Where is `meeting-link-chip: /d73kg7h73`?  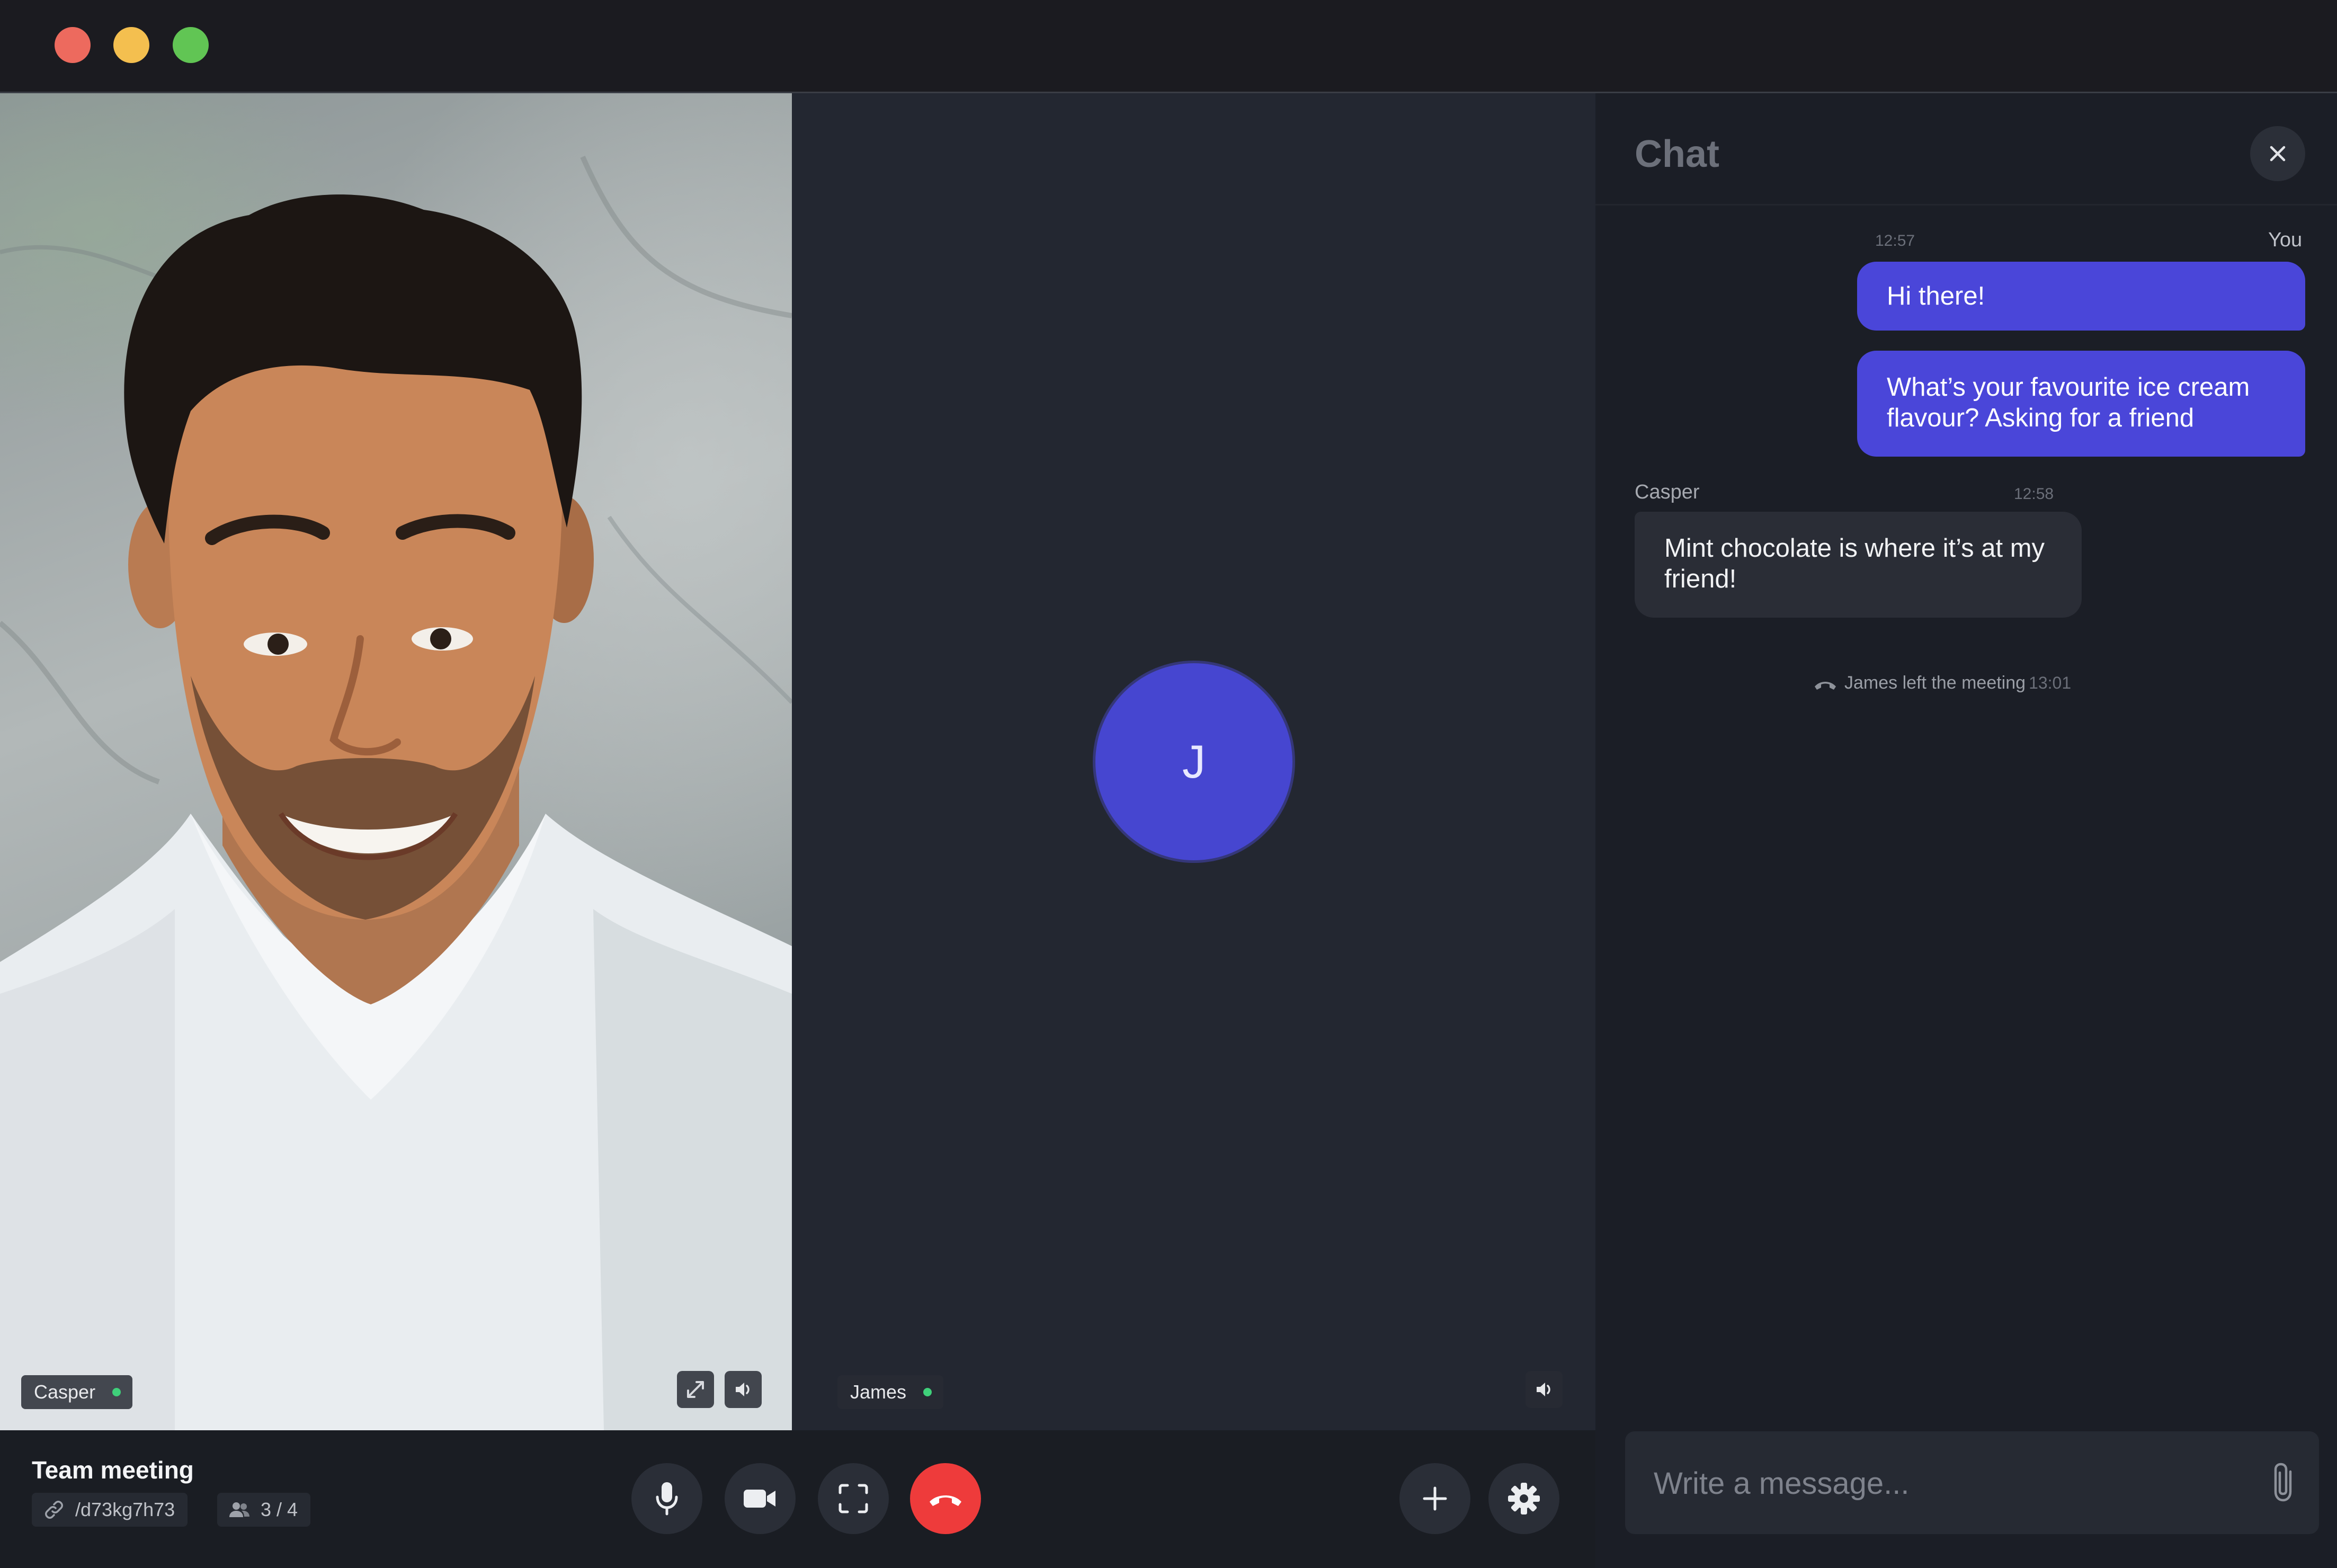 meeting-link-chip: /d73kg7h73 is located at coordinates (110, 1510).